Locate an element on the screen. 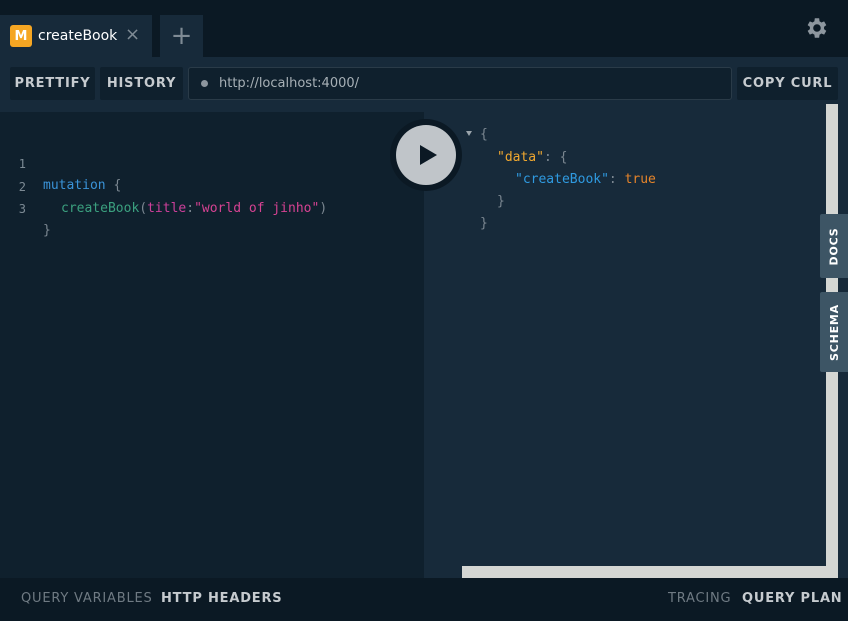 This screenshot has width=848, height=621. colon: : is located at coordinates (190, 208).